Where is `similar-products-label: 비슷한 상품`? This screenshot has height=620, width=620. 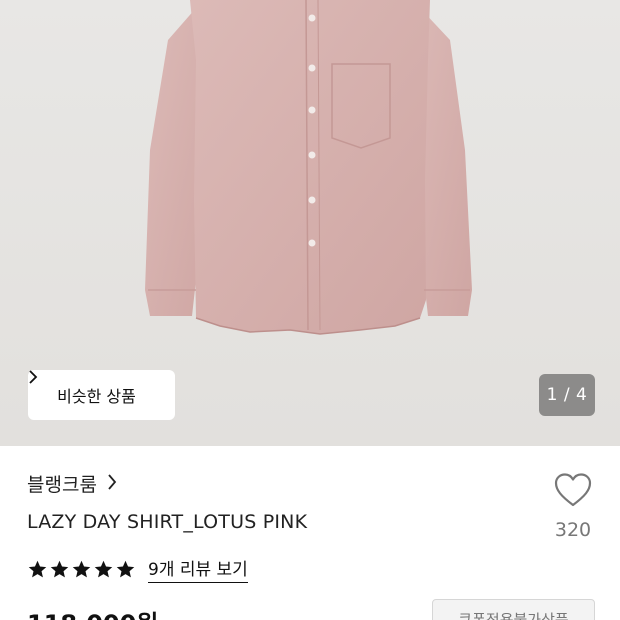 similar-products-label: 비슷한 상품 is located at coordinates (96, 396).